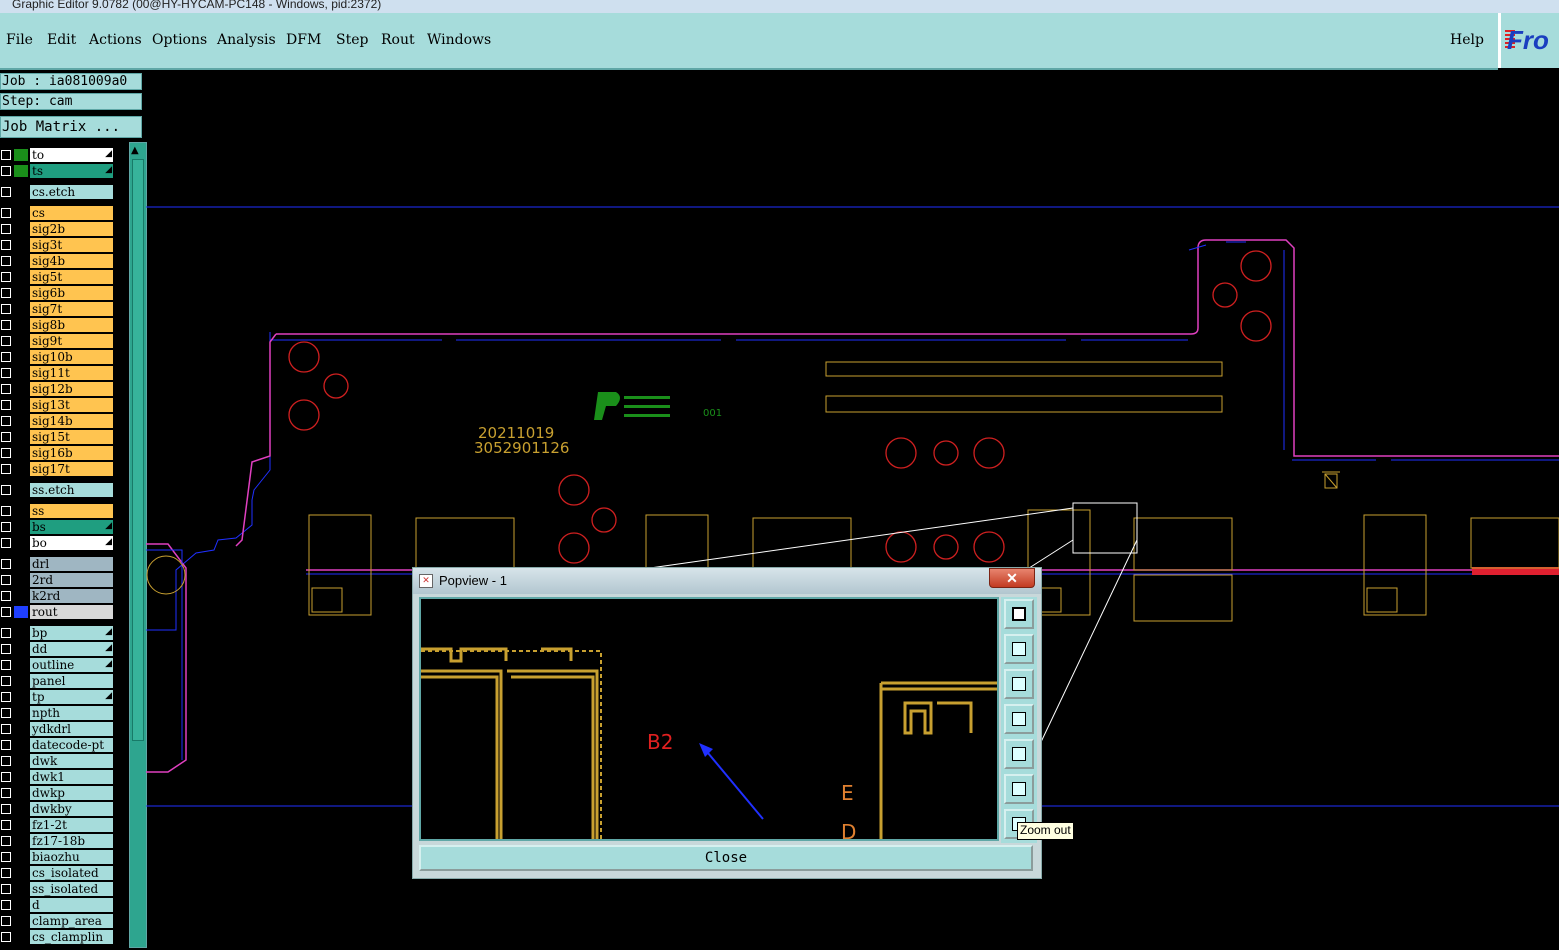 The width and height of the screenshot is (1559, 950). Describe the element at coordinates (726, 858) in the screenshot. I see `popview-close-button: Close` at that location.